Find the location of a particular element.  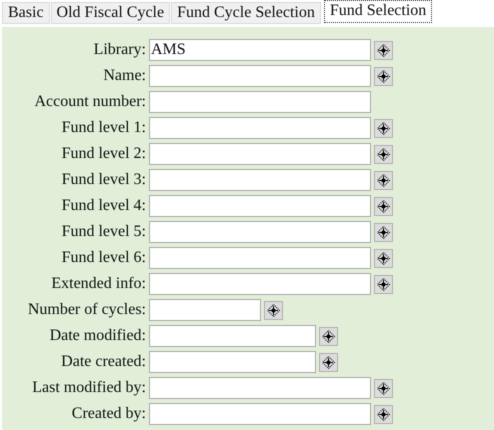

field-label: Number of cycles: is located at coordinates (86, 310).